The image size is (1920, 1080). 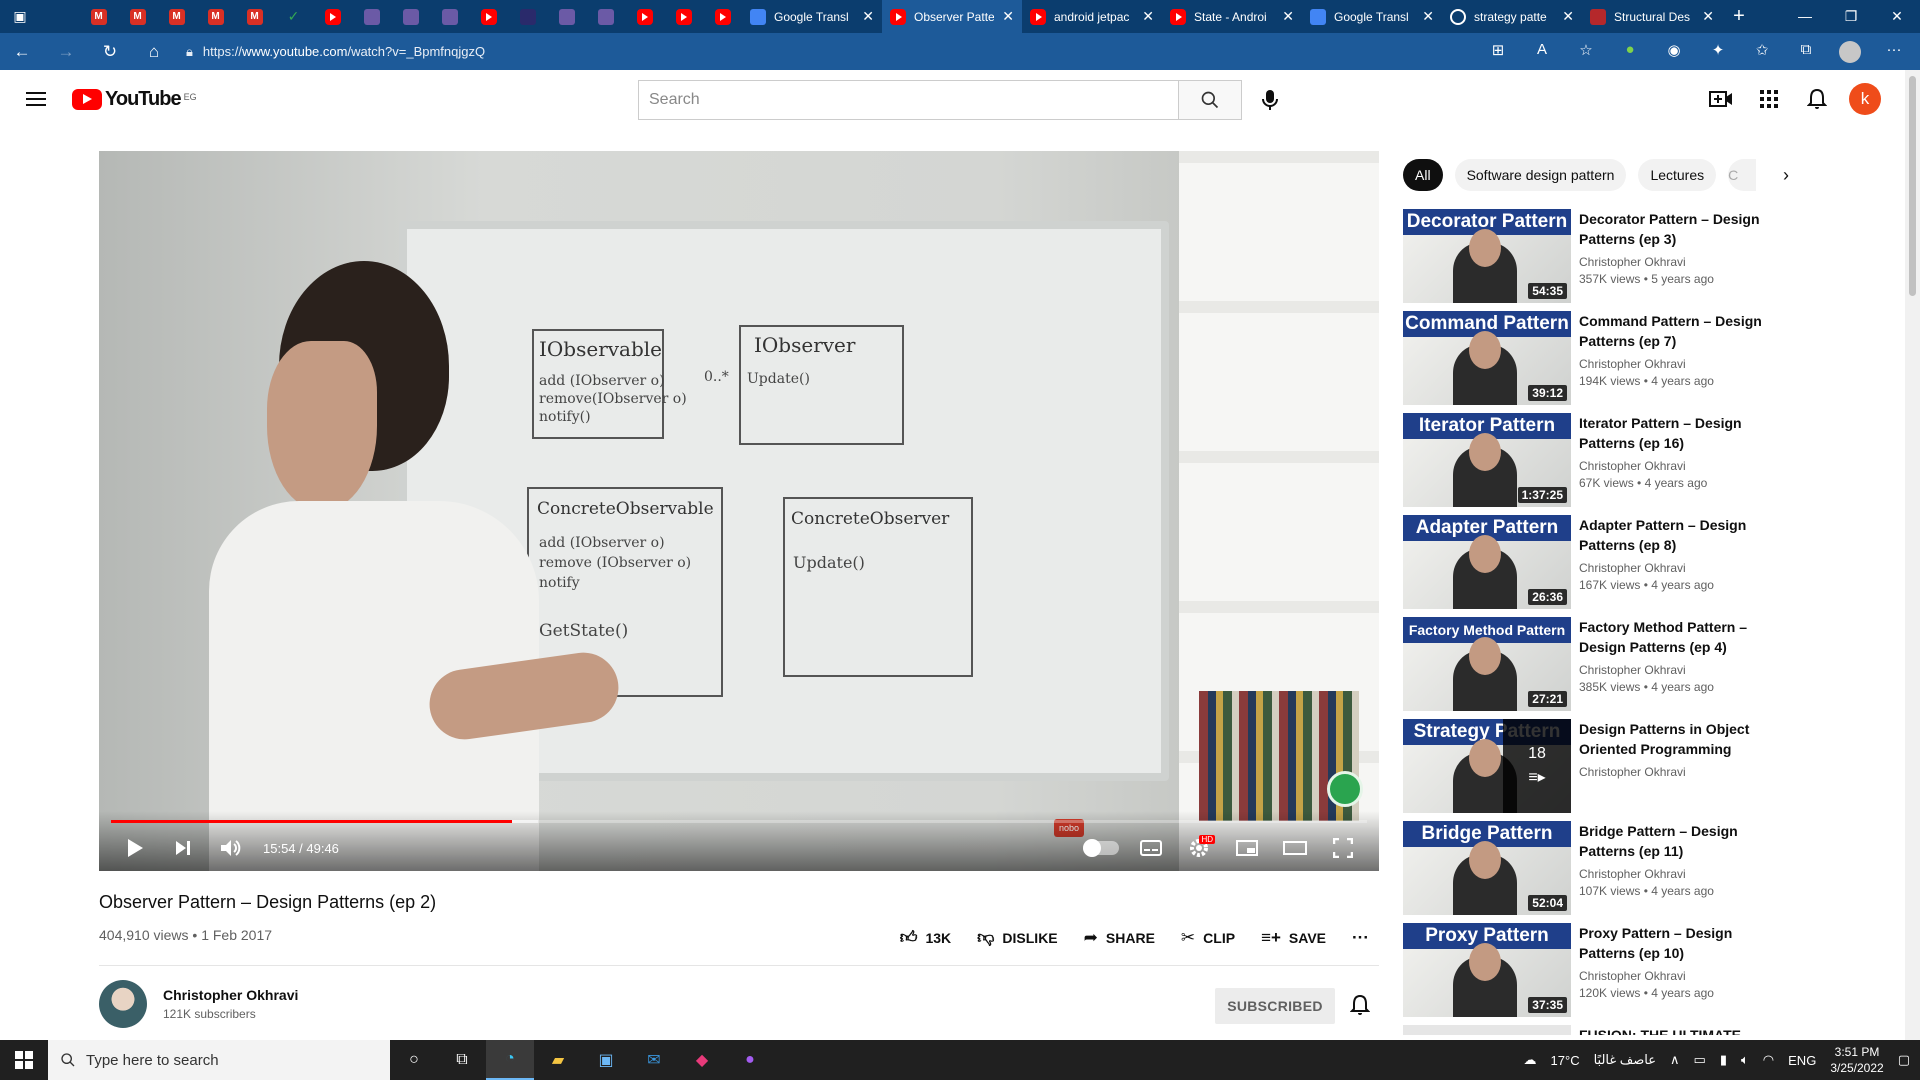 I want to click on filter-chip: C, so click(x=1742, y=175).